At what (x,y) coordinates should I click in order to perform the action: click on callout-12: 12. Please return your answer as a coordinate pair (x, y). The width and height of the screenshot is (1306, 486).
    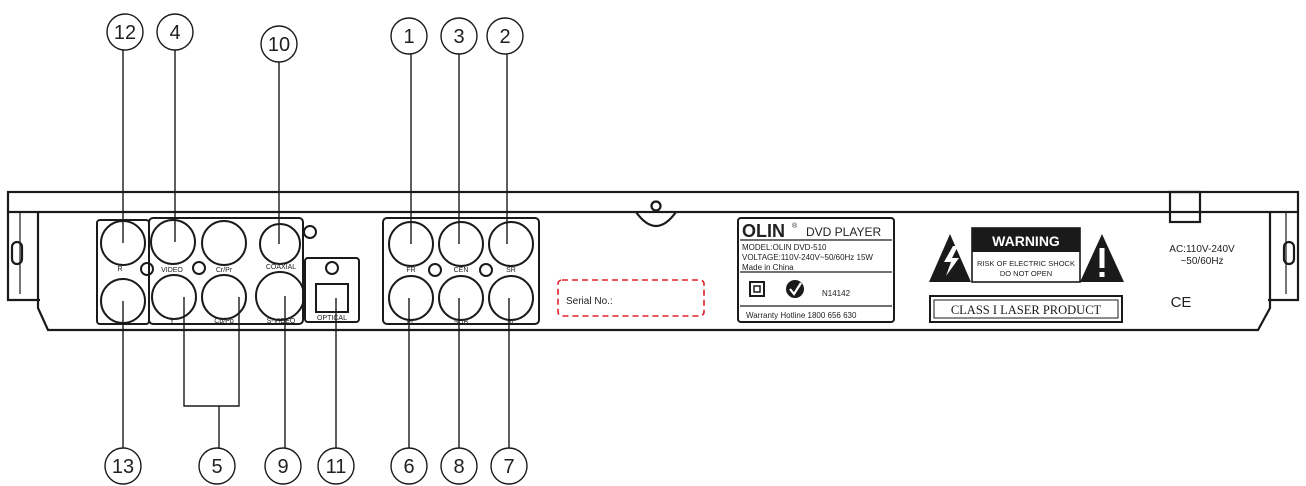
    Looking at the image, I should click on (125, 33).